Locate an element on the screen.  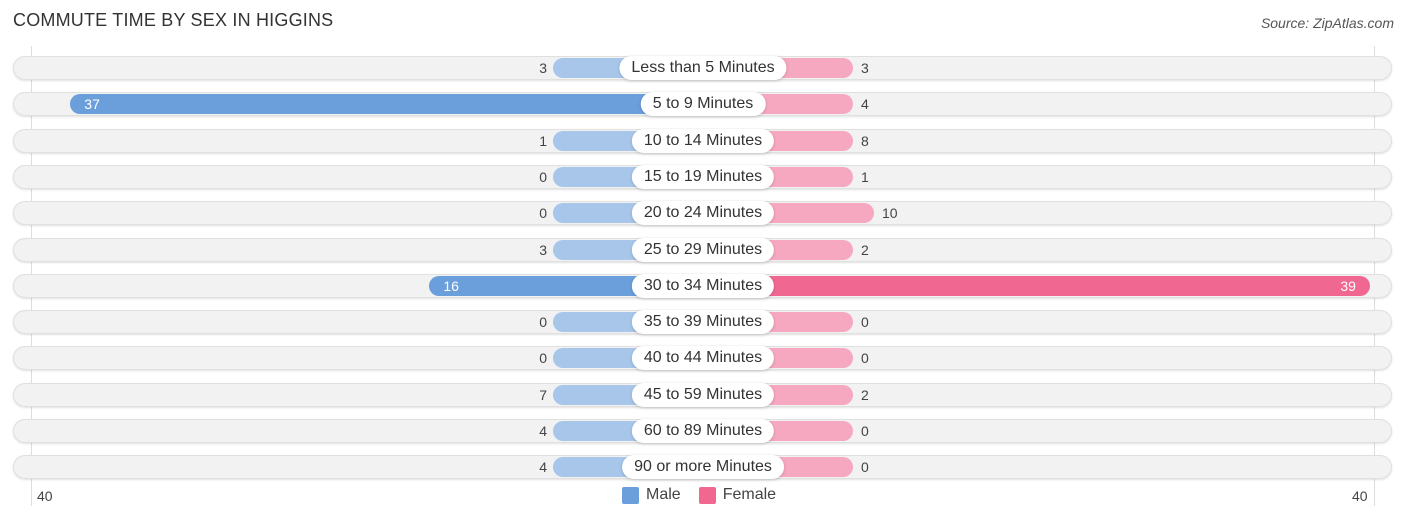
value-female-less-than-5-minutes: 3 is located at coordinates (865, 68).